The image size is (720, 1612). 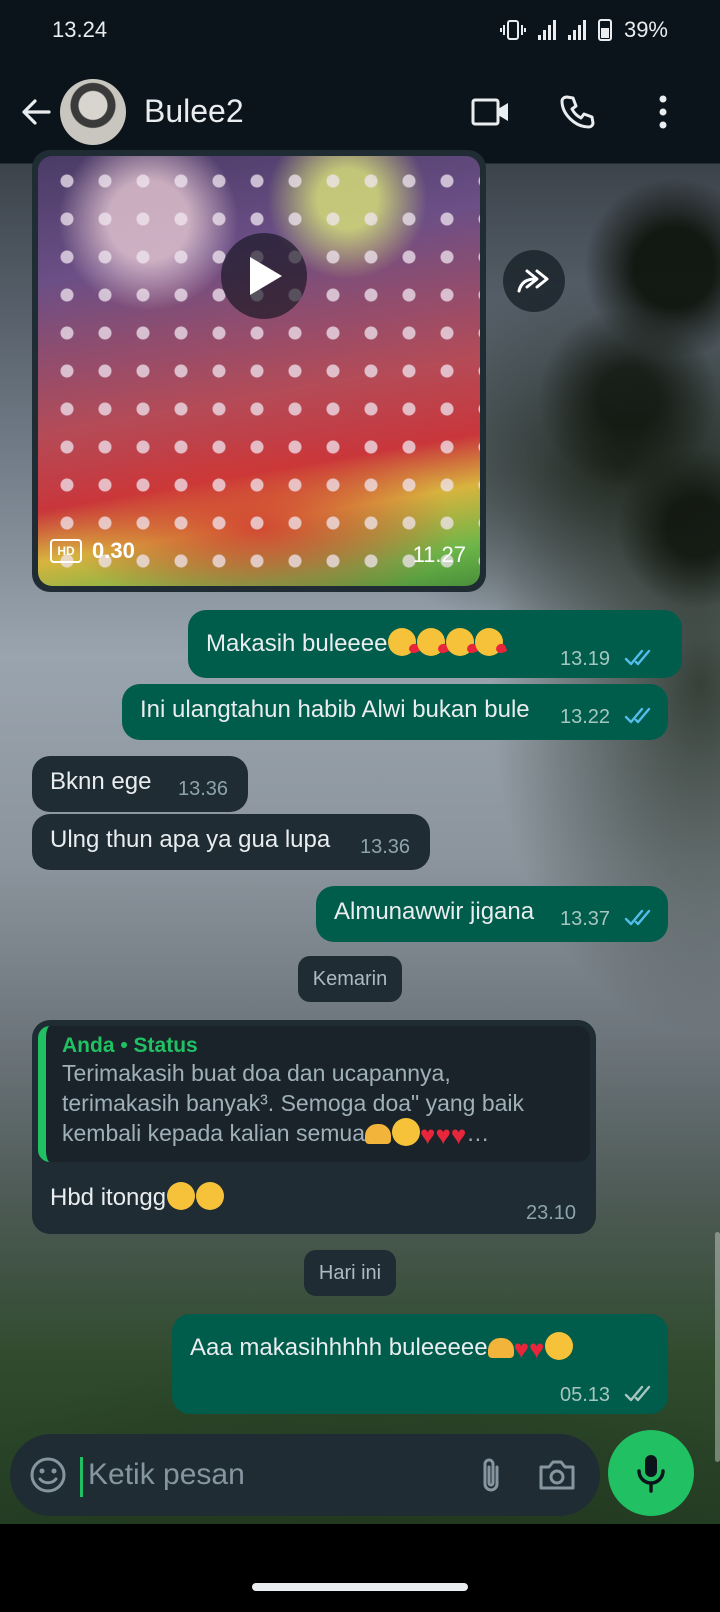 What do you see at coordinates (585, 659) in the screenshot?
I see `message-time: 13.19` at bounding box center [585, 659].